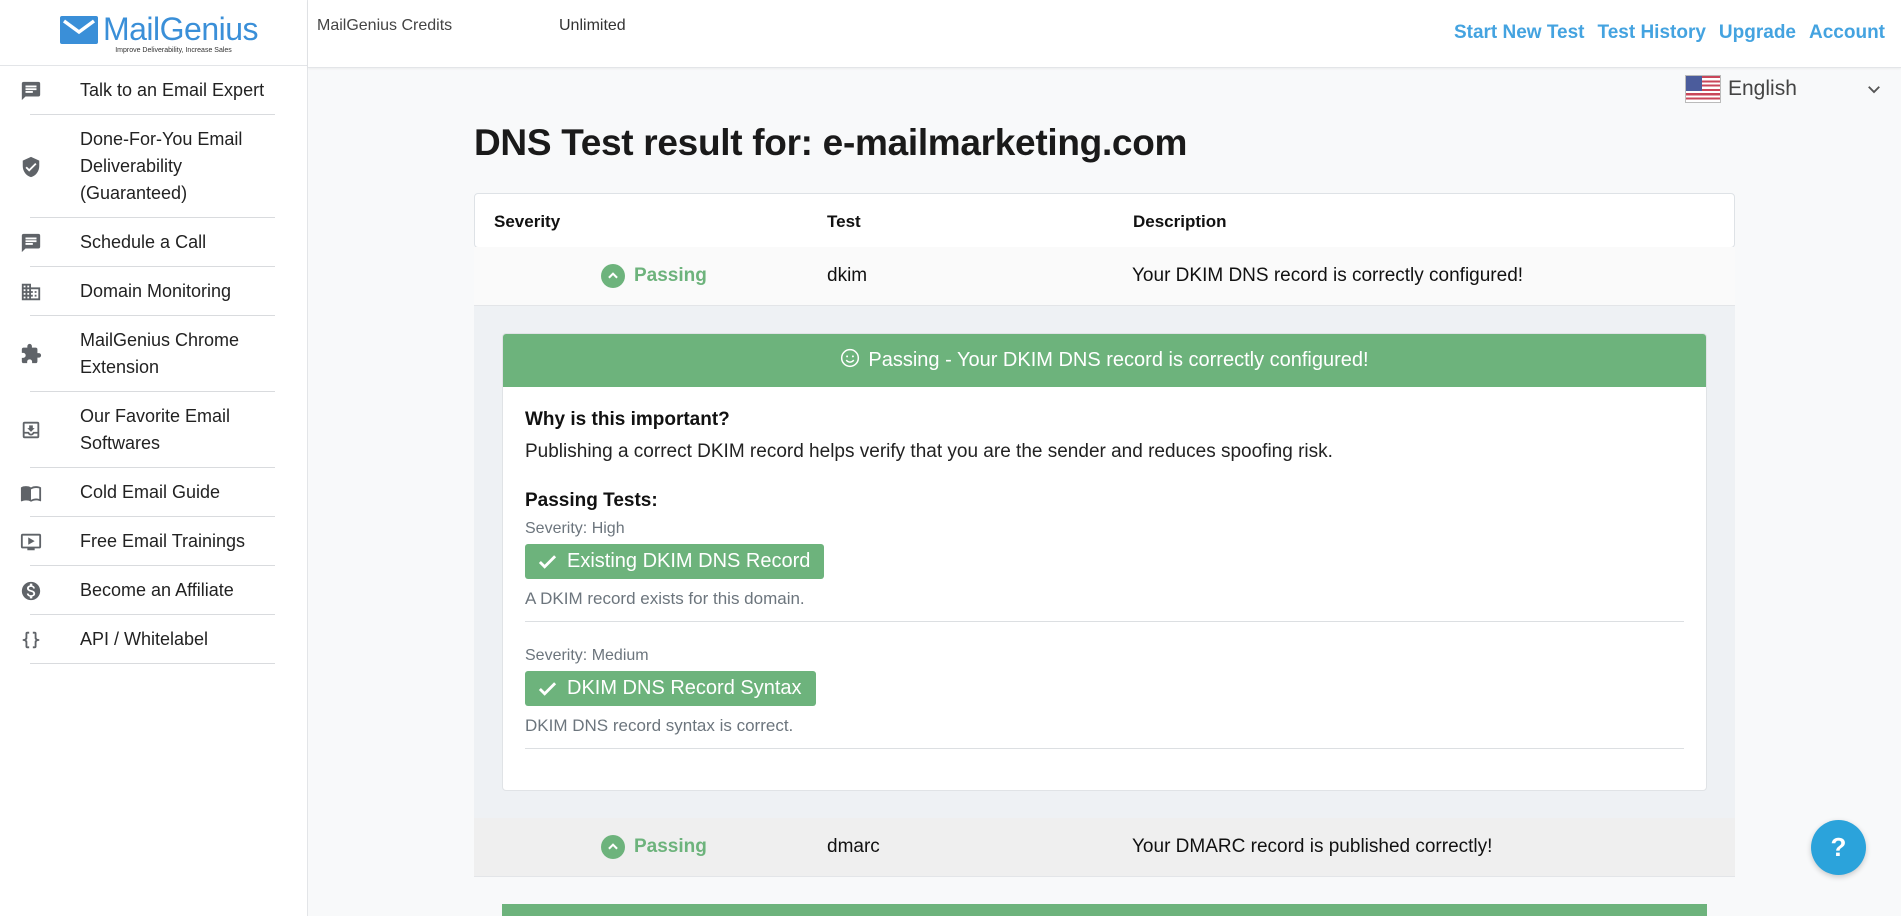 This screenshot has height=916, width=1901. Describe the element at coordinates (78, 29) in the screenshot. I see `mail-logo-icon` at that location.